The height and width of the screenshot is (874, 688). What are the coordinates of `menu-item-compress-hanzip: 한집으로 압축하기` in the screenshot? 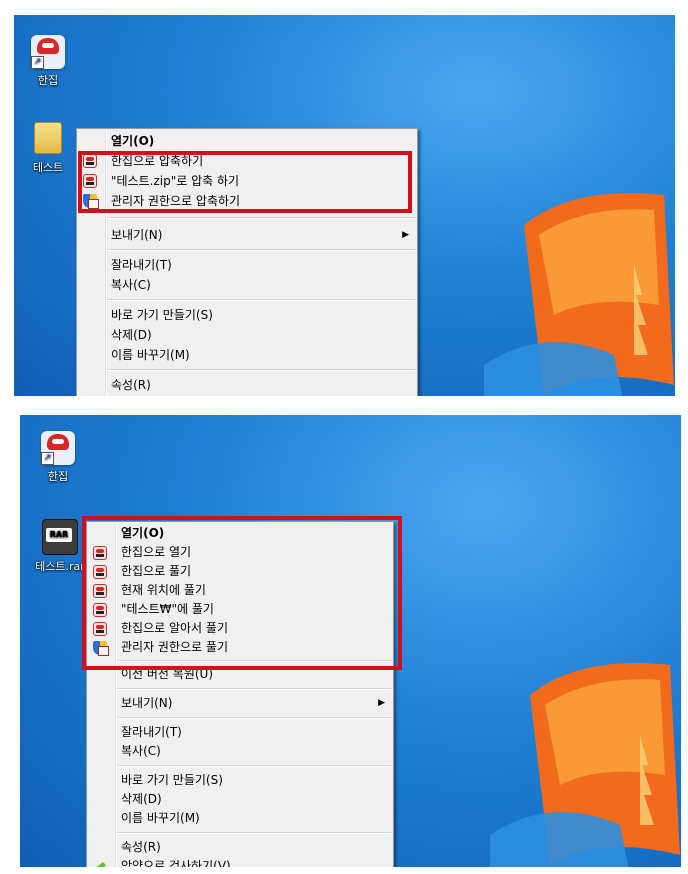 It's located at (247, 161).